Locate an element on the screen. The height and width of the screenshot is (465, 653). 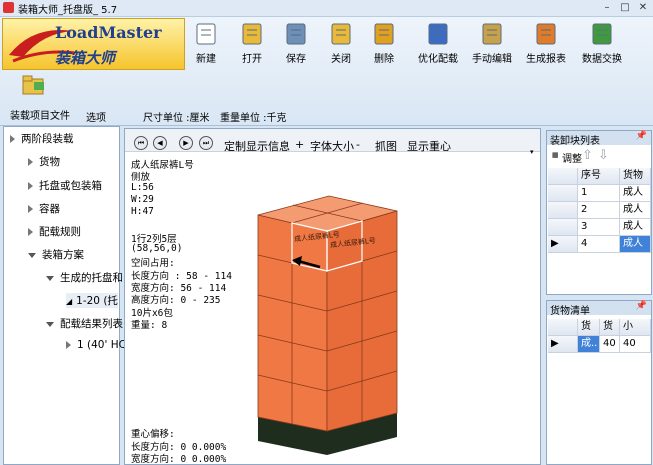
toolbar-button-6: 手动编辑 is located at coordinates (492, 45).